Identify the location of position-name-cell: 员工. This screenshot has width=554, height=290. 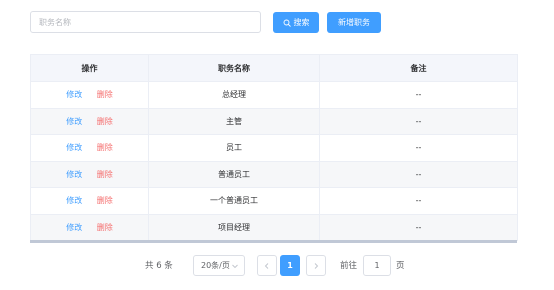
(234, 148).